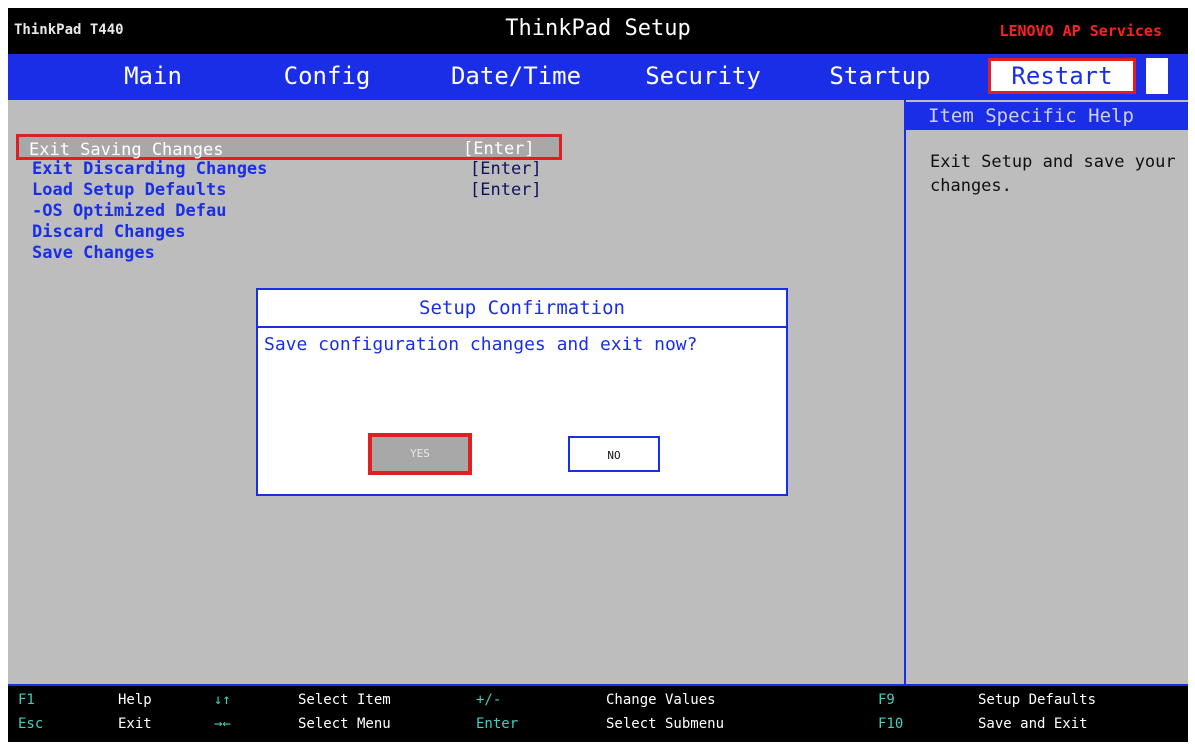 The image size is (1195, 749). Describe the element at coordinates (222, 724) in the screenshot. I see `key-left-right: →←` at that location.